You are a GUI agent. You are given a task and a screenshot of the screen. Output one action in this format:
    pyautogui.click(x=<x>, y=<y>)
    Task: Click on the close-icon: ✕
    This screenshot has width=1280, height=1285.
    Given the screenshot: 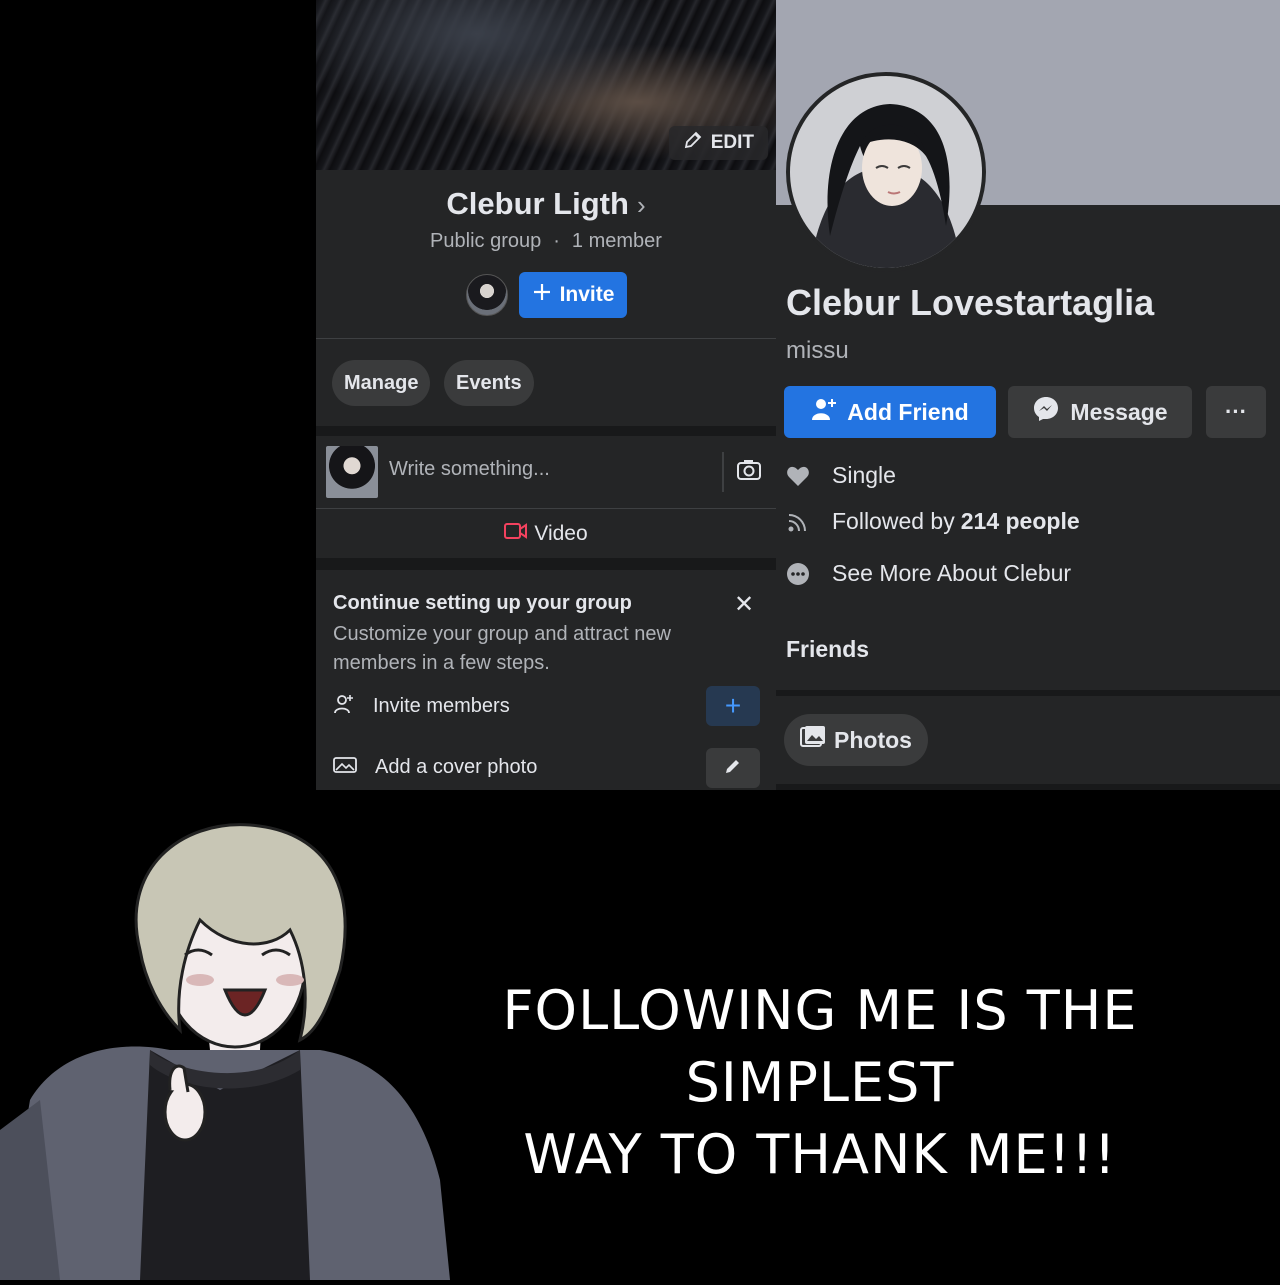 What is the action you would take?
    pyautogui.click(x=744, y=604)
    